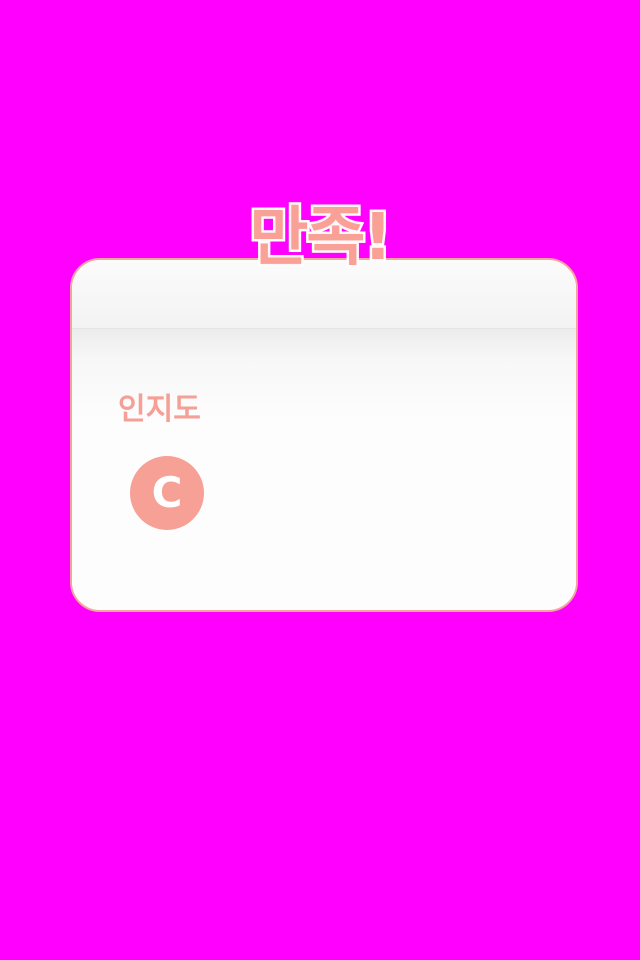  Describe the element at coordinates (167, 493) in the screenshot. I see `grade-badge: C` at that location.